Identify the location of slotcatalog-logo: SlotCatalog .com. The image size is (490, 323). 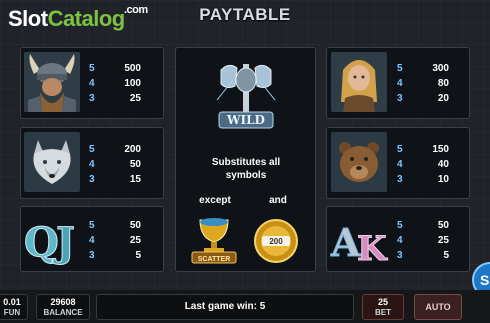
(78, 18).